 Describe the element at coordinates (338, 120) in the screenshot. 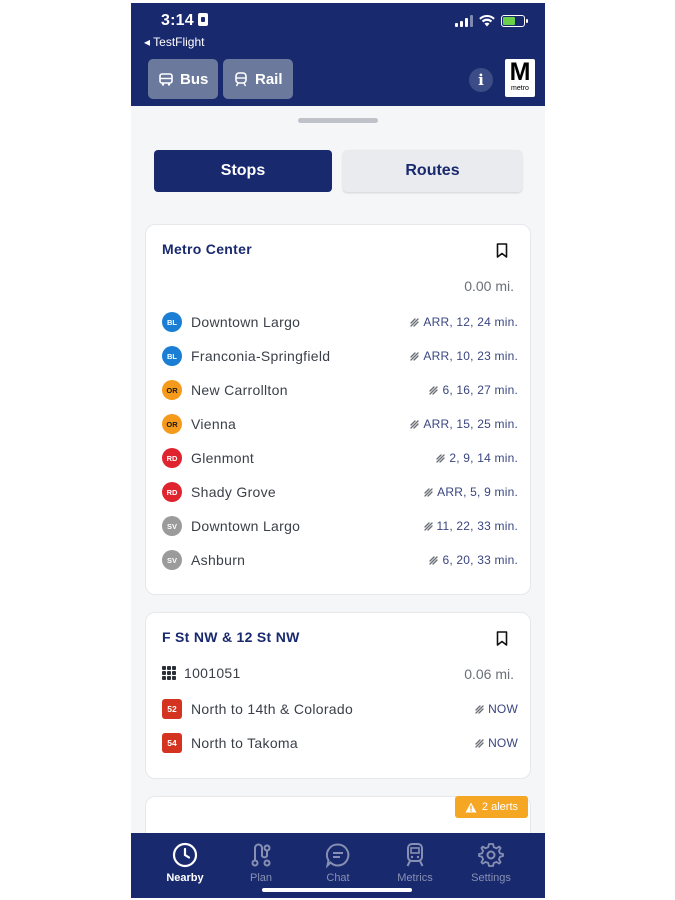

I see `sheet-grabber` at that location.